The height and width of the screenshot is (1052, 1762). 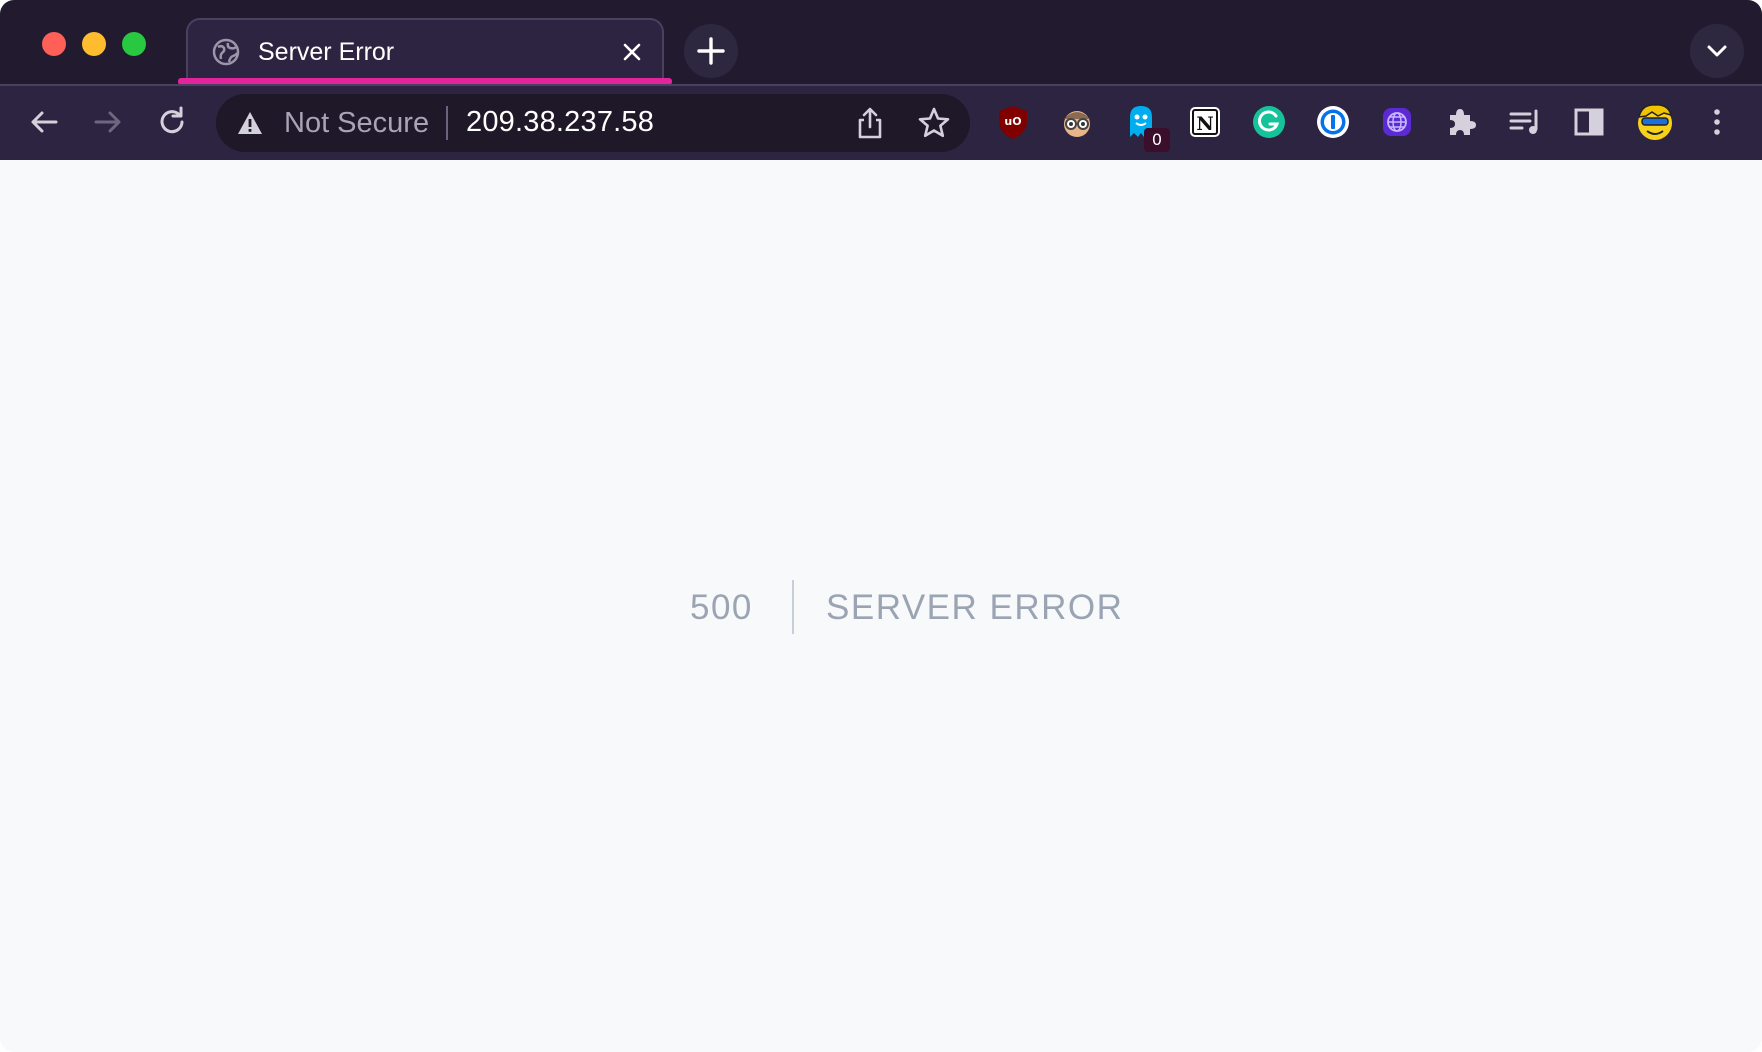 I want to click on 1password-icon, so click(x=1333, y=122).